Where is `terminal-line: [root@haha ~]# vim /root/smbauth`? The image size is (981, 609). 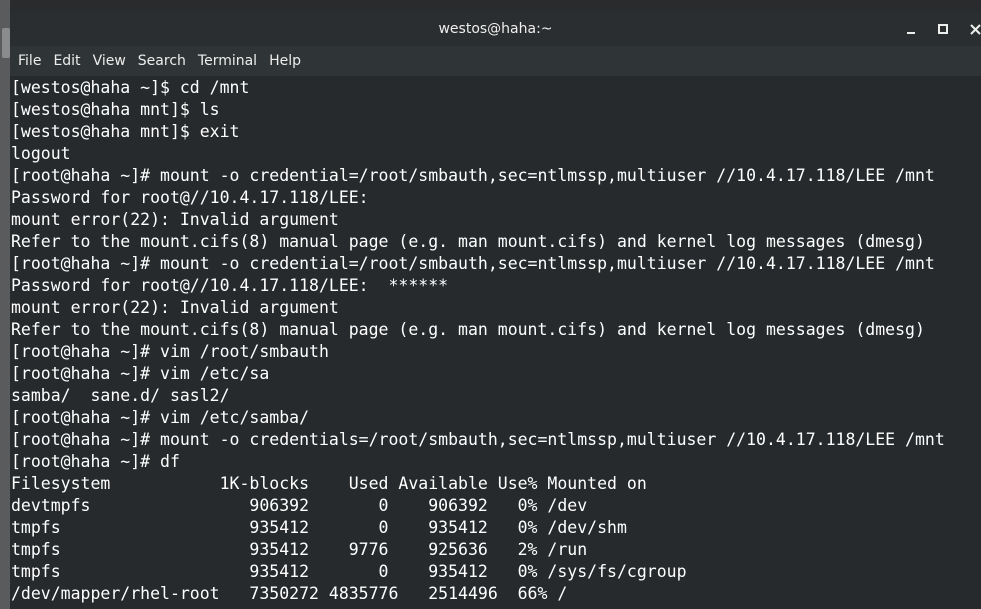
terminal-line: [root@haha ~]# vim /root/smbauth is located at coordinates (170, 351).